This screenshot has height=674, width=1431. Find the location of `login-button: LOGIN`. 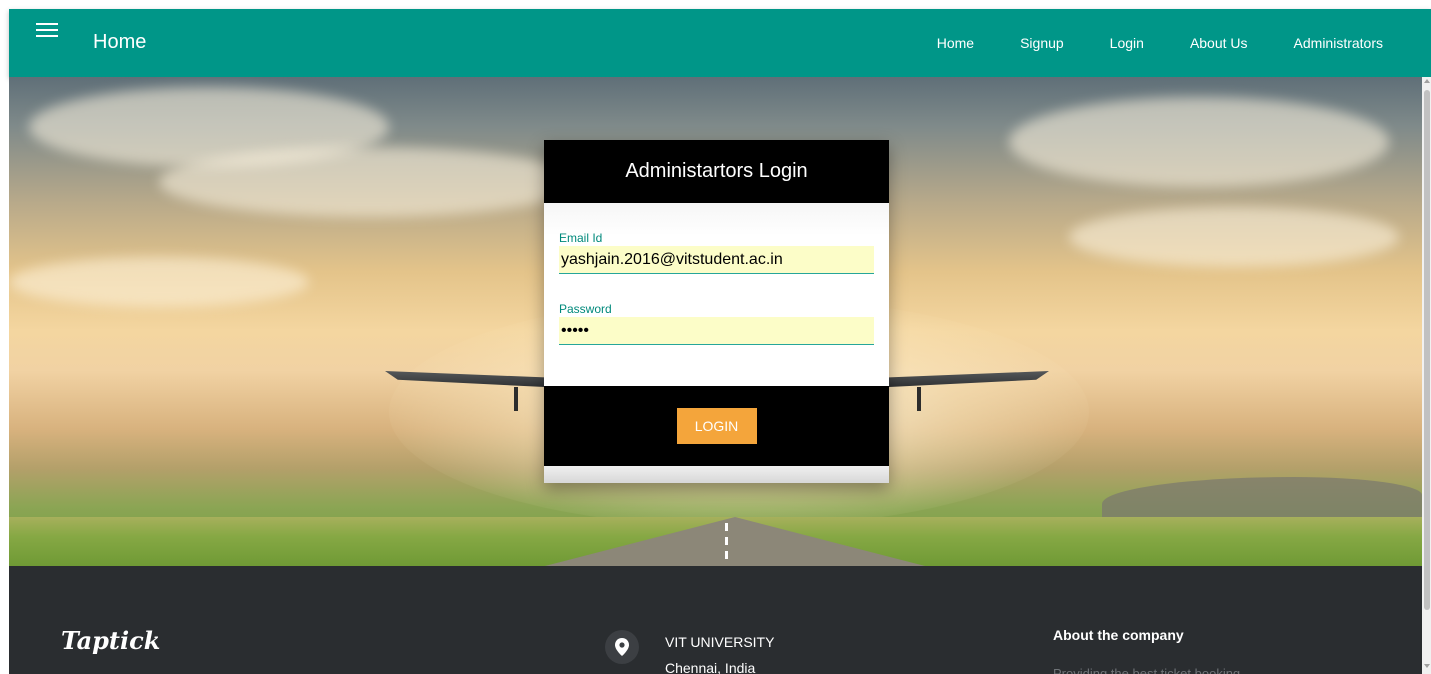

login-button: LOGIN is located at coordinates (716, 426).